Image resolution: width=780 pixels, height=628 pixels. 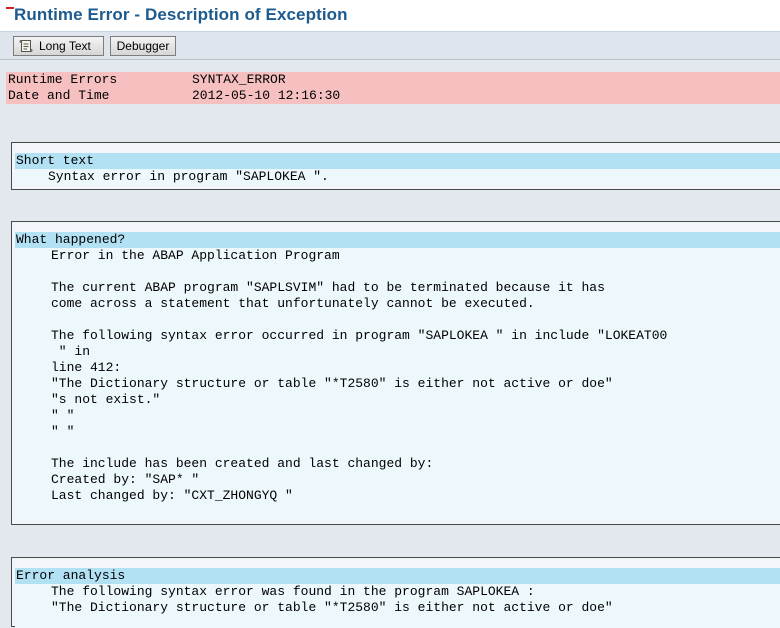 What do you see at coordinates (172, 495) in the screenshot?
I see `what-happened-line: Last changed by: "CXT_ZHONGYQ "` at bounding box center [172, 495].